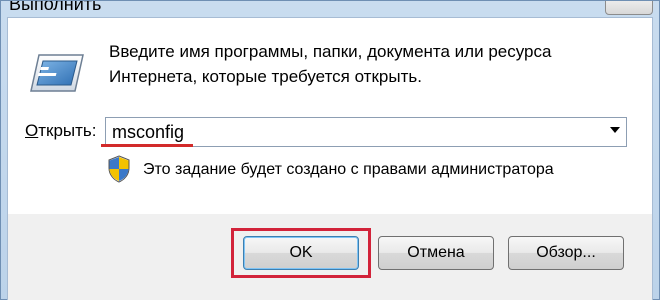  What do you see at coordinates (67, 130) in the screenshot?
I see `open-label-text: ткрыть:` at bounding box center [67, 130].